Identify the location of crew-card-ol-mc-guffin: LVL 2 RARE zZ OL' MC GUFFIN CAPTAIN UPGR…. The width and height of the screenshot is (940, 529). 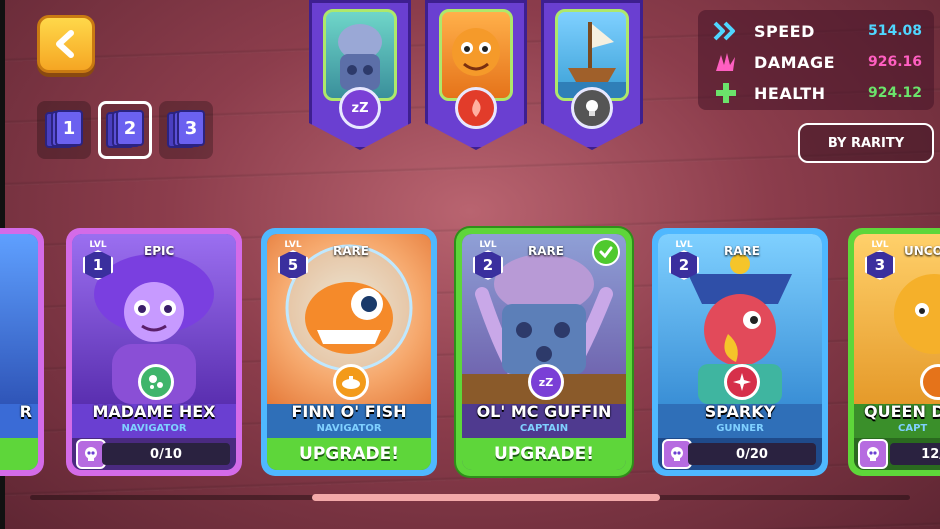
(544, 352).